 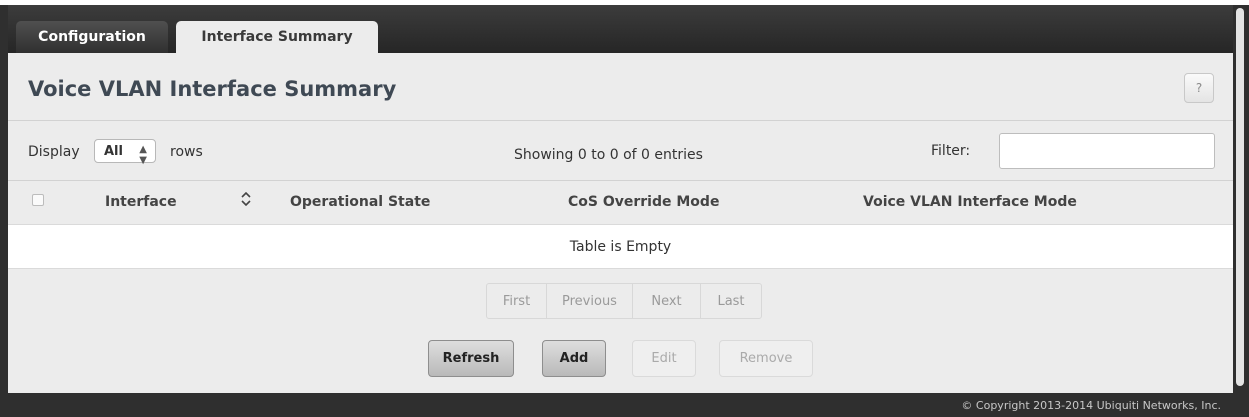 I want to click on filter-input, so click(x=1107, y=151).